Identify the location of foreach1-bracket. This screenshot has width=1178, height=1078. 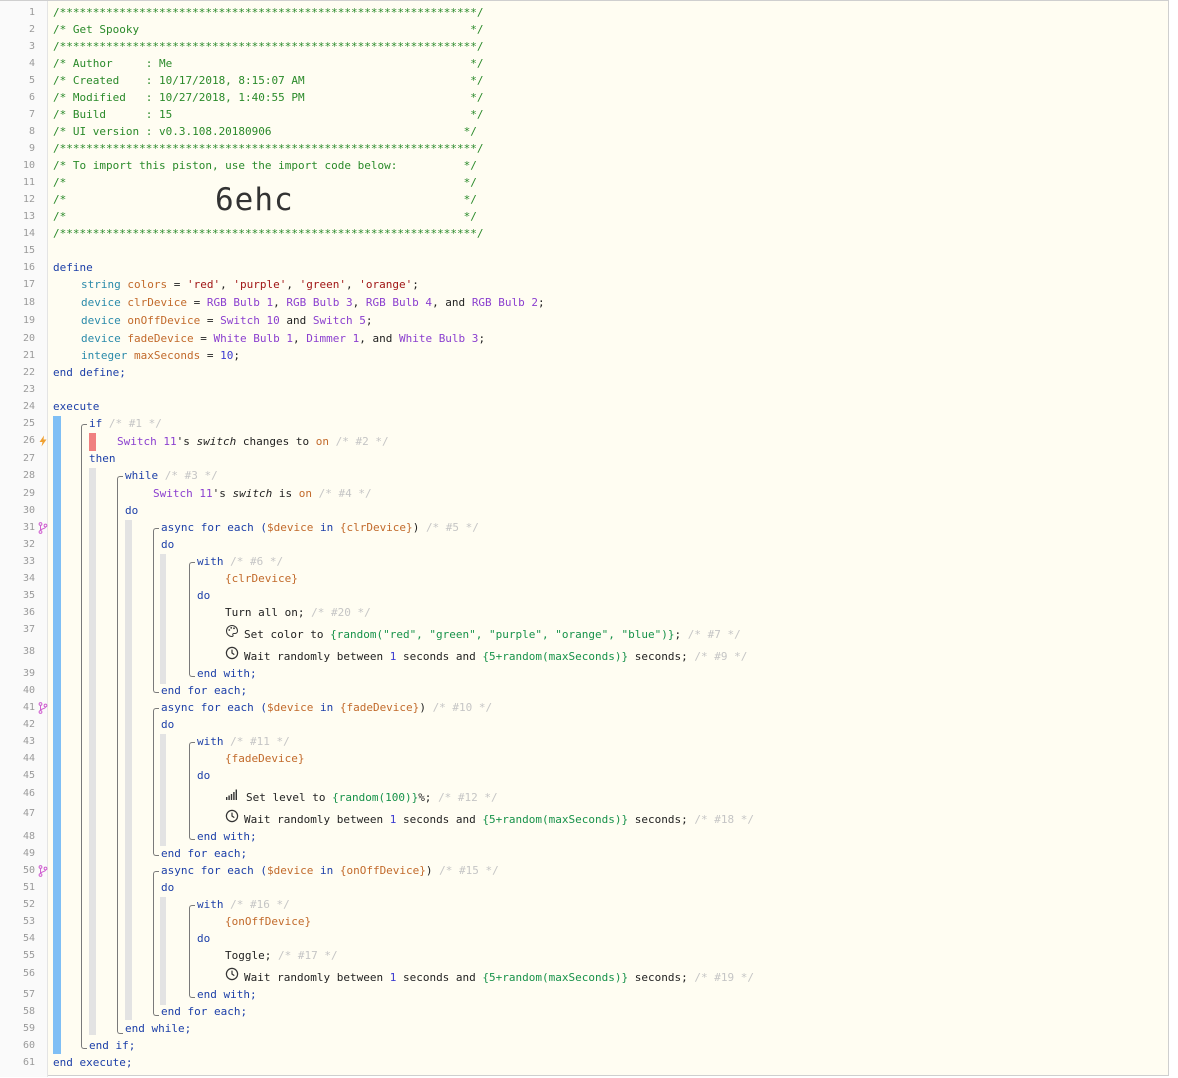
(156, 610).